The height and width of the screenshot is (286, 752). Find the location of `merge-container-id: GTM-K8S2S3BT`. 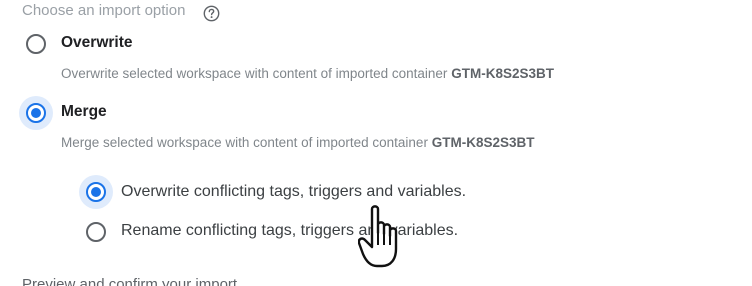

merge-container-id: GTM-K8S2S3BT is located at coordinates (483, 142).